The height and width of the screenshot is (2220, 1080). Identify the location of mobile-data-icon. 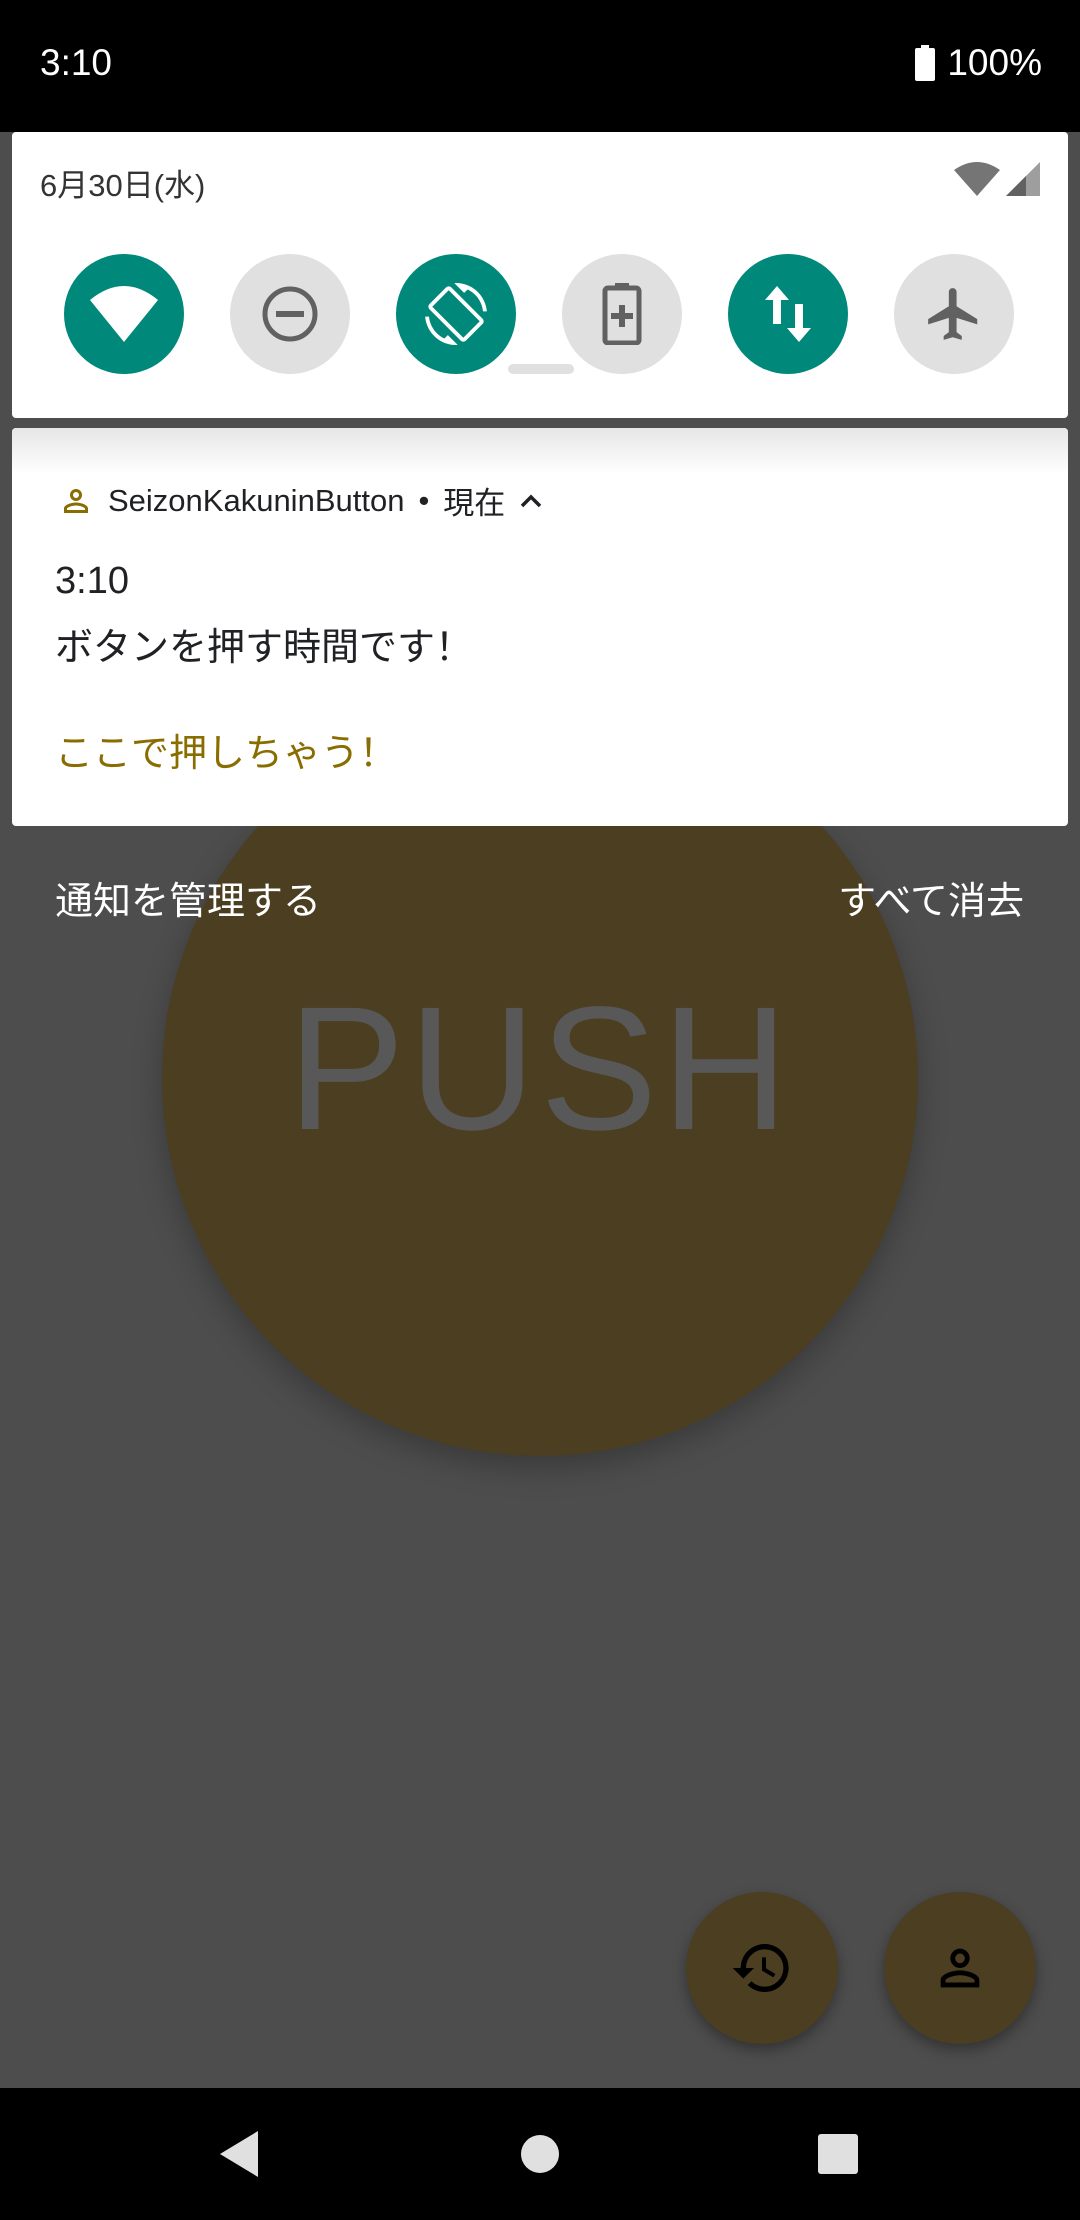
(788, 314).